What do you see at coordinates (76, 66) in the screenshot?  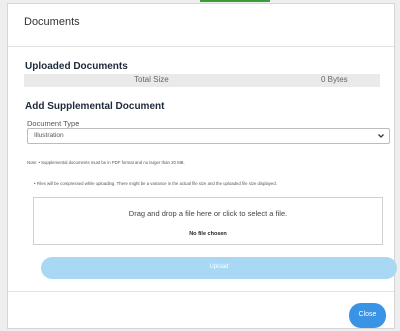 I see `uploaded-documents-heading: Uploaded Documents` at bounding box center [76, 66].